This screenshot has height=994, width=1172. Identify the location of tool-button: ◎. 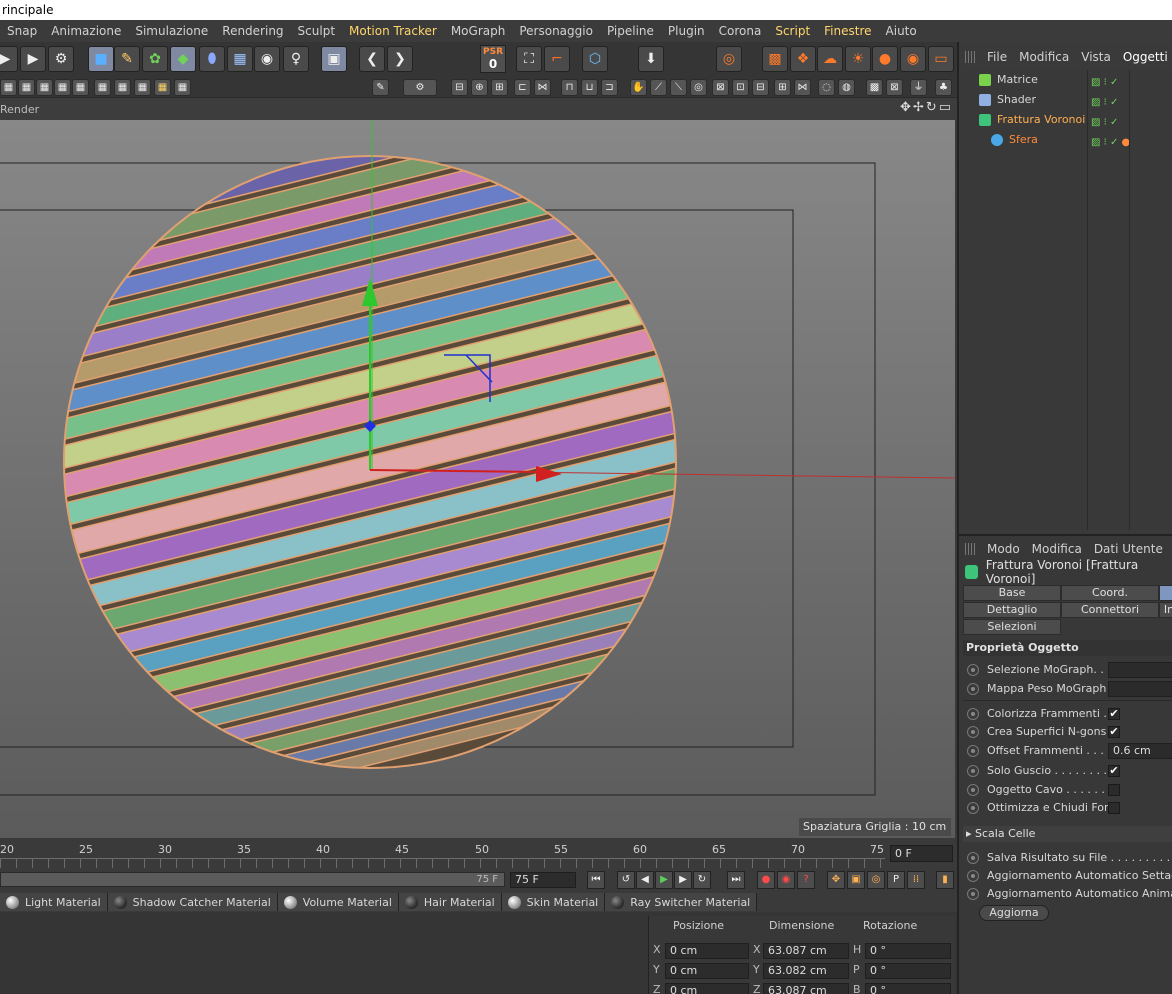
(698, 87).